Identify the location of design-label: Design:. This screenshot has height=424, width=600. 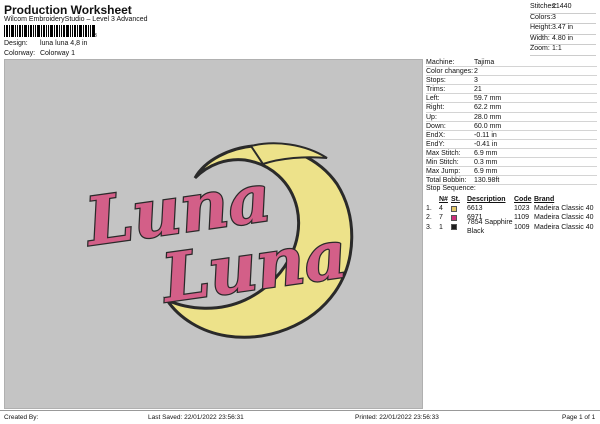
(16, 43).